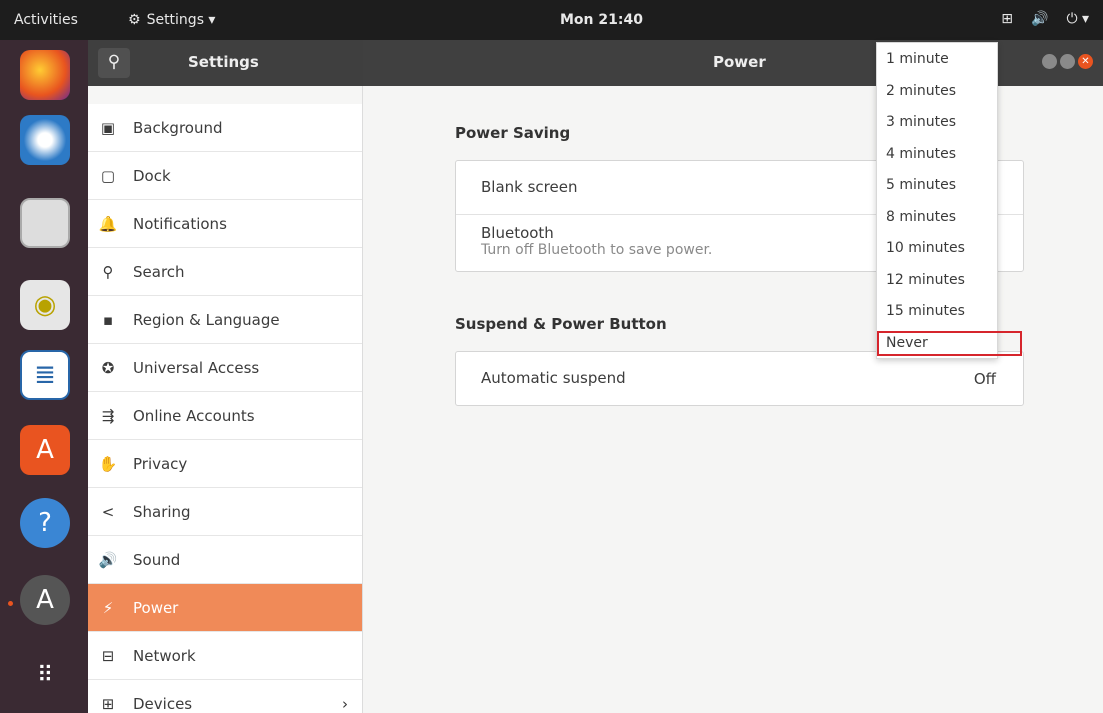  What do you see at coordinates (108, 463) in the screenshot?
I see `hand-icon: ✋` at bounding box center [108, 463].